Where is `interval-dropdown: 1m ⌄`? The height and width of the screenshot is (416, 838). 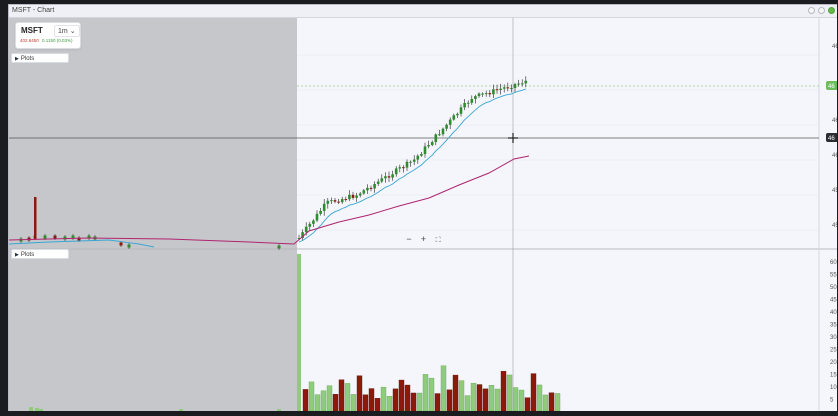
interval-dropdown: 1m ⌄ is located at coordinates (67, 31).